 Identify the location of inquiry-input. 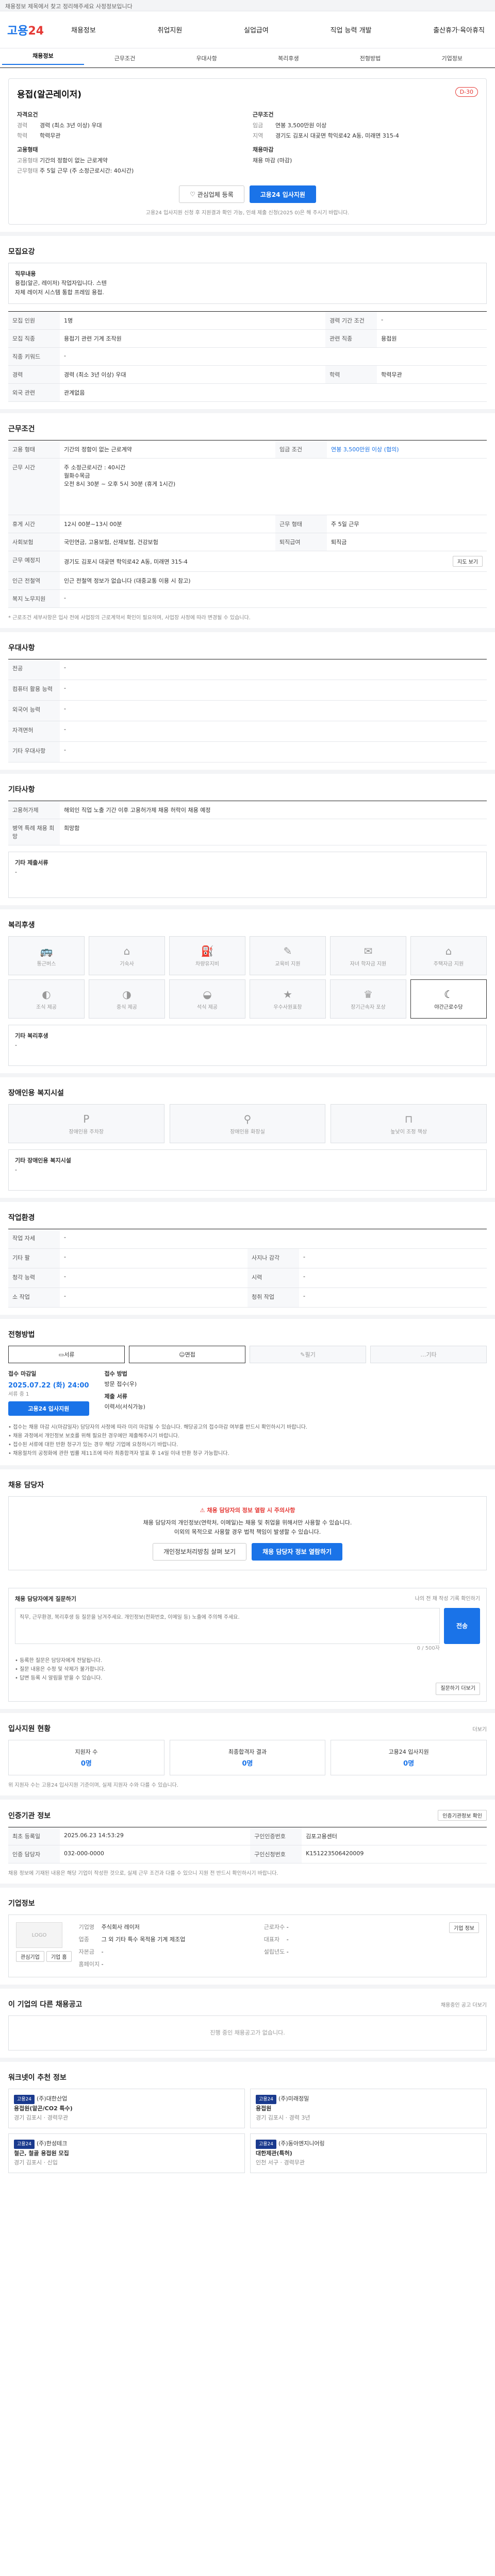
(228, 1626).